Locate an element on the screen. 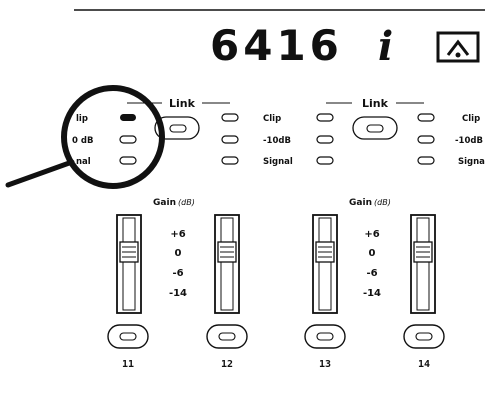 The height and width of the screenshot is (401, 485). gain-tick-right-minus14: -14 is located at coordinates (372, 293).